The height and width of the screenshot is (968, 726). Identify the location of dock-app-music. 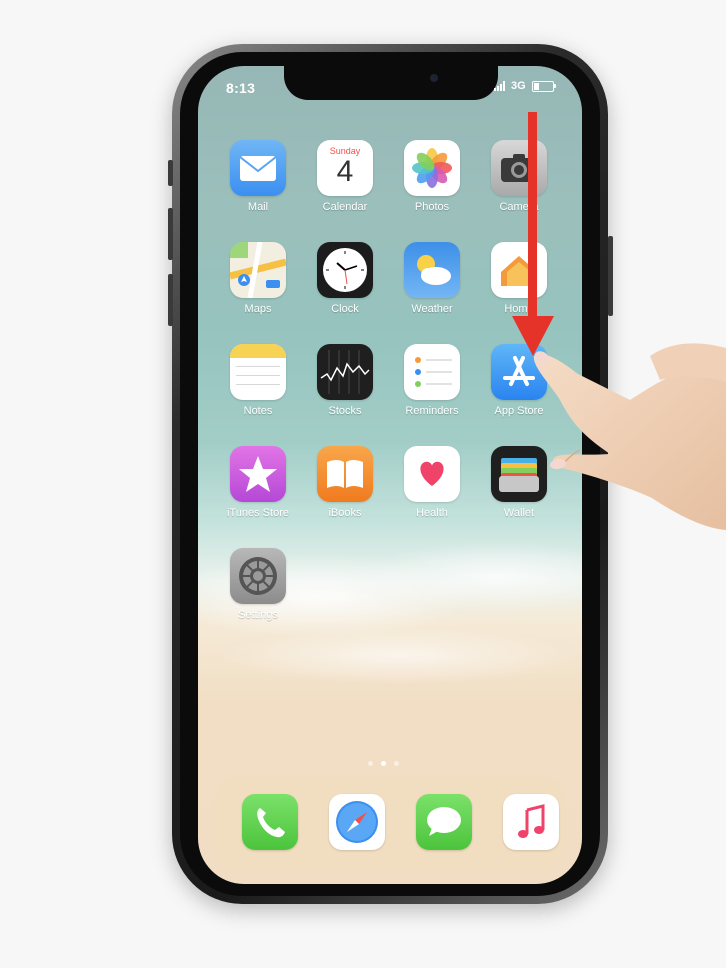
(531, 822).